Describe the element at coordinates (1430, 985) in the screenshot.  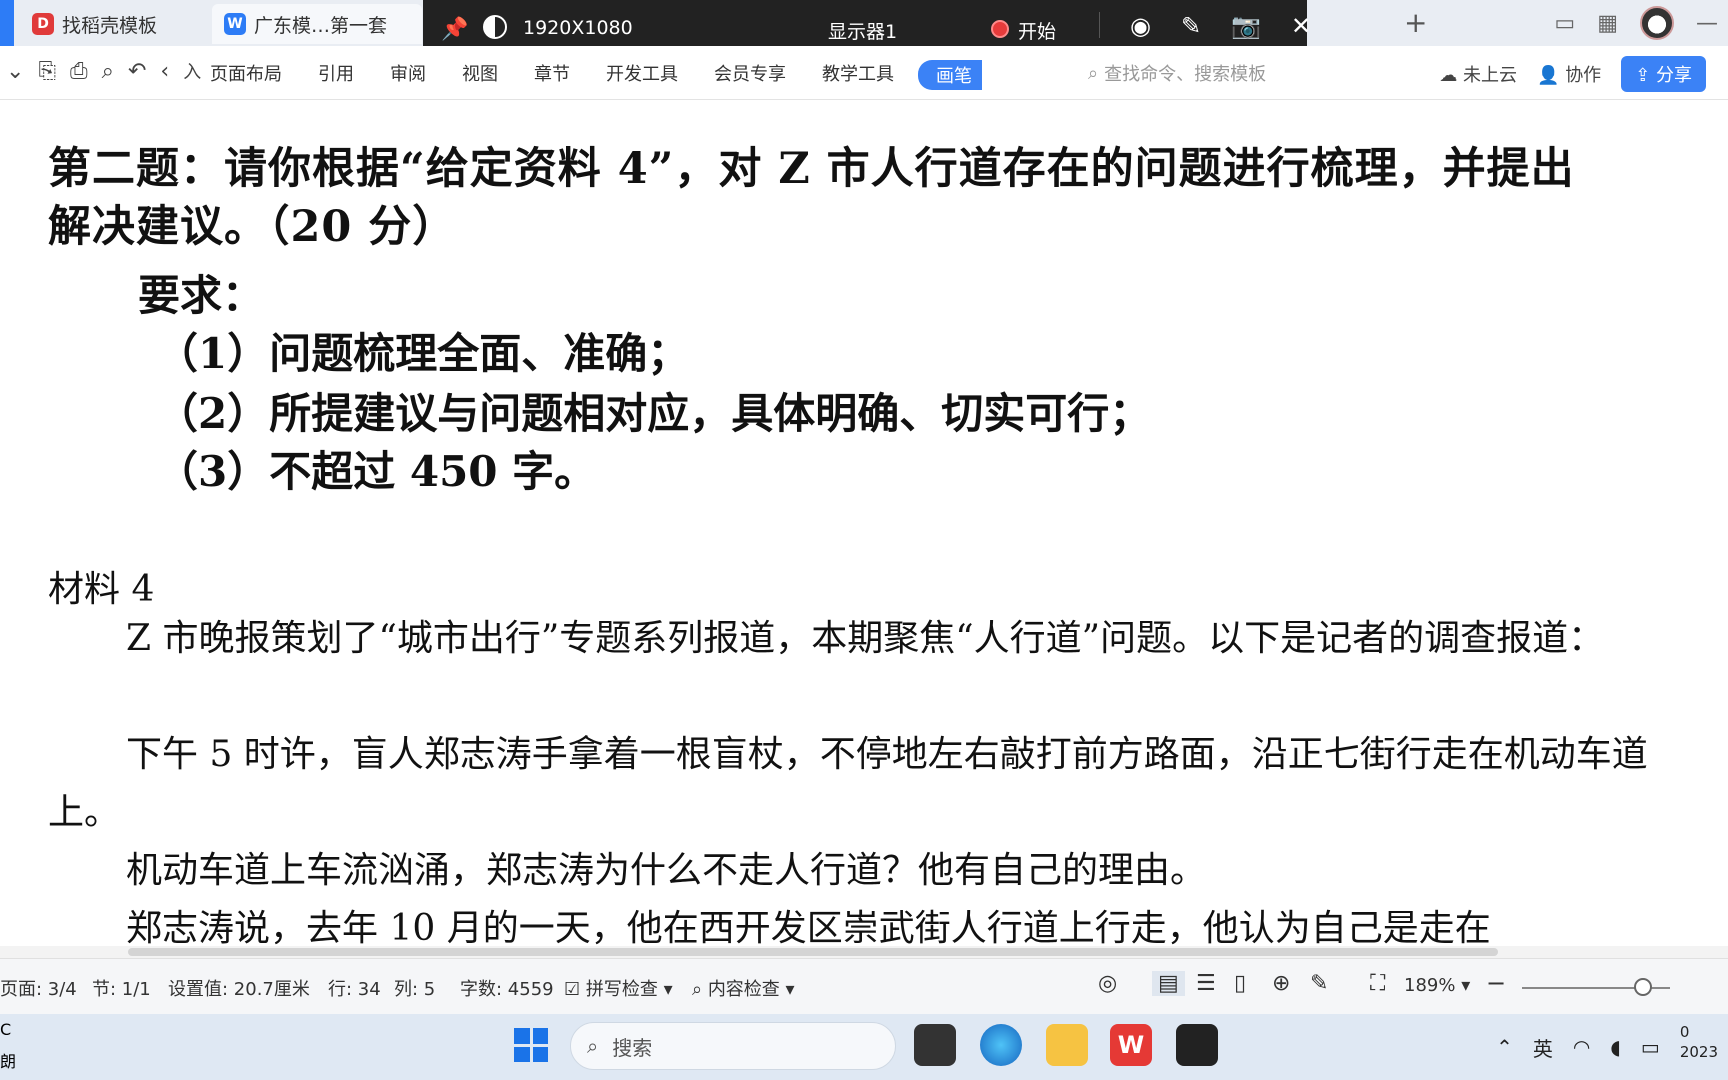
I see `zoom-value: 189%` at that location.